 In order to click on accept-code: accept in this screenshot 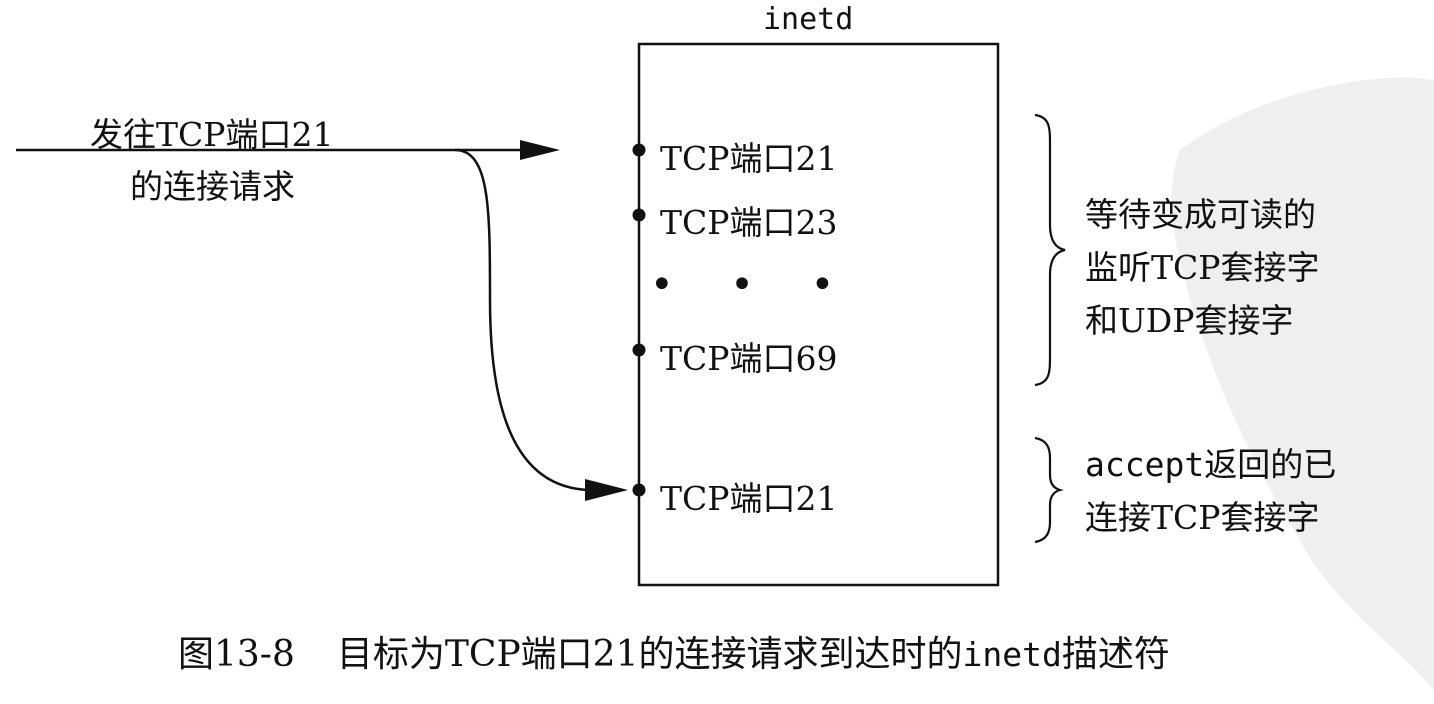, I will do `click(1145, 464)`.